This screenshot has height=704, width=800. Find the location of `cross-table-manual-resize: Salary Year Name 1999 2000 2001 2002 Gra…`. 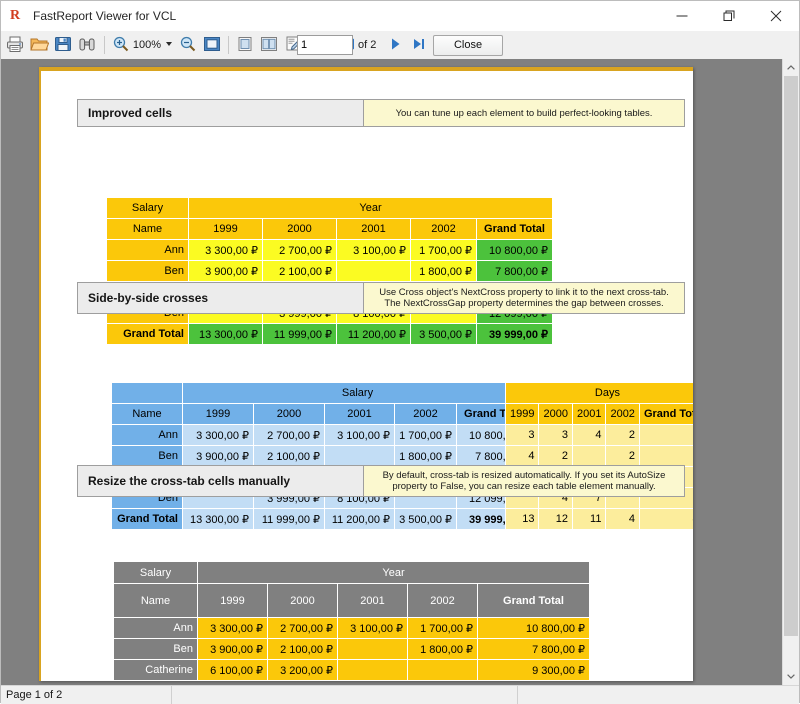

cross-table-manual-resize: Salary Year Name 1999 2000 2001 2002 Gra… is located at coordinates (351, 621).